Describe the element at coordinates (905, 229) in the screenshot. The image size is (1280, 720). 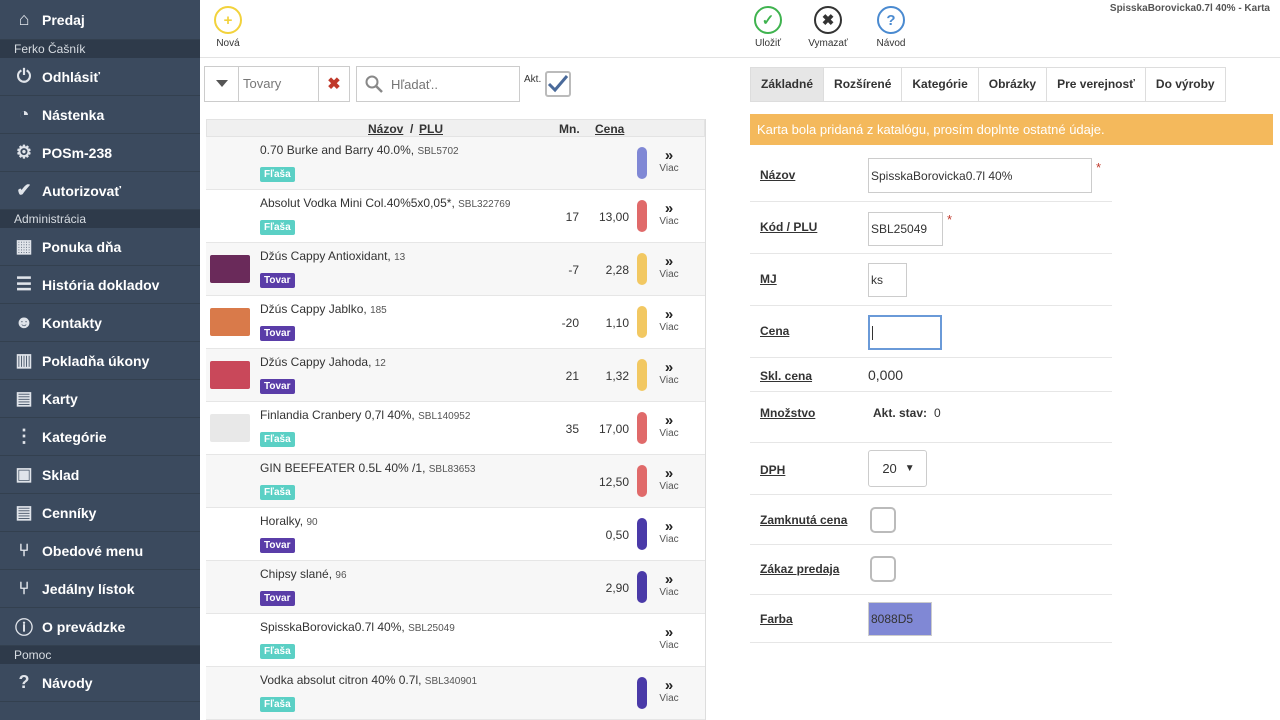
I see `plu-field: SBL25049` at that location.